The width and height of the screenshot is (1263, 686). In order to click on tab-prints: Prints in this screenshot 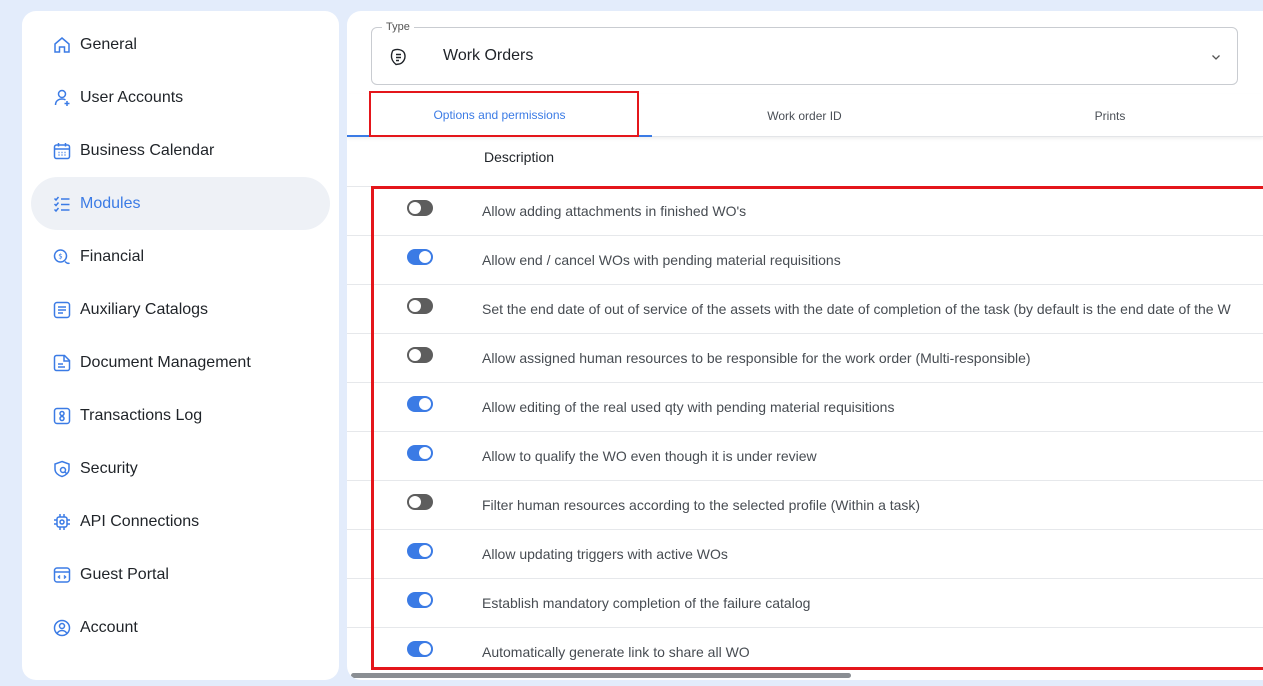, I will do `click(1110, 115)`.